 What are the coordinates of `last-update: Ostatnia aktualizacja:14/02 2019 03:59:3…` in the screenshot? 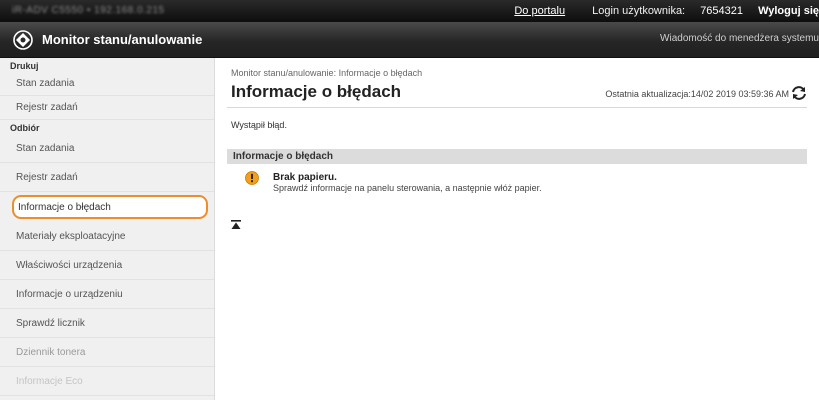 It's located at (697, 94).